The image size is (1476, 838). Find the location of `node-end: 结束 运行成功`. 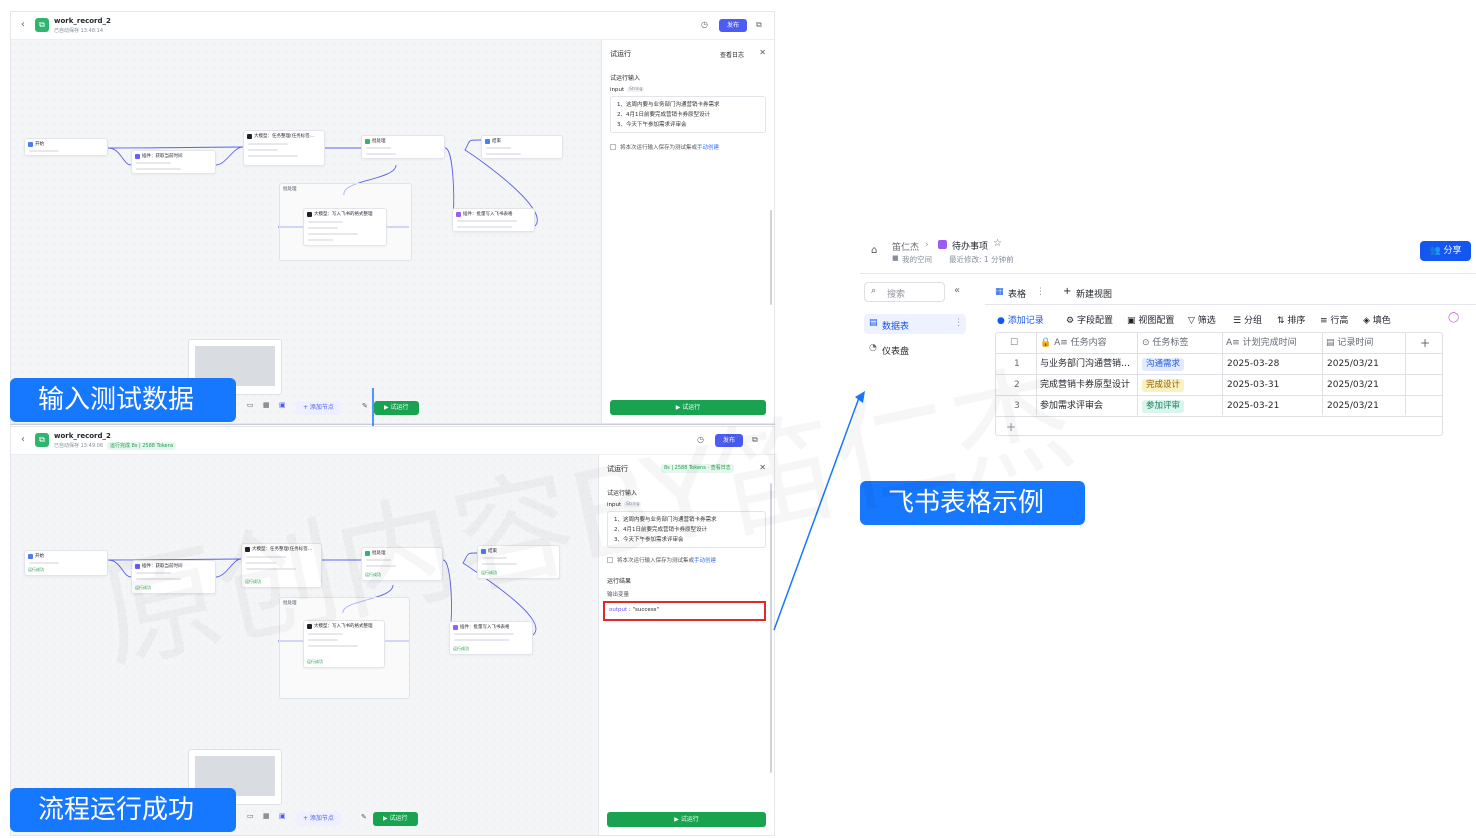

node-end: 结束 运行成功 is located at coordinates (518, 562).